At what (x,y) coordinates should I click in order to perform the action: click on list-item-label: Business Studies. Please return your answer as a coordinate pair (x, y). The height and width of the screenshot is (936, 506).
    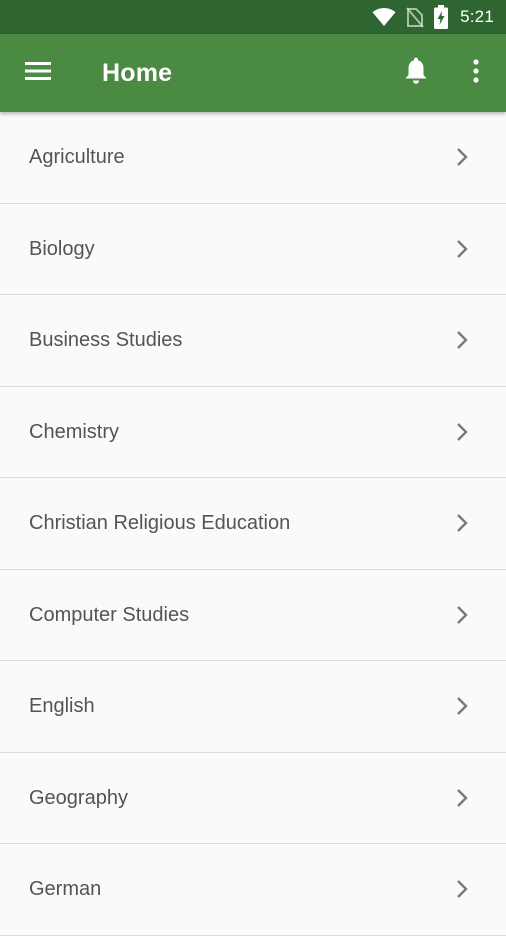
    Looking at the image, I should click on (106, 340).